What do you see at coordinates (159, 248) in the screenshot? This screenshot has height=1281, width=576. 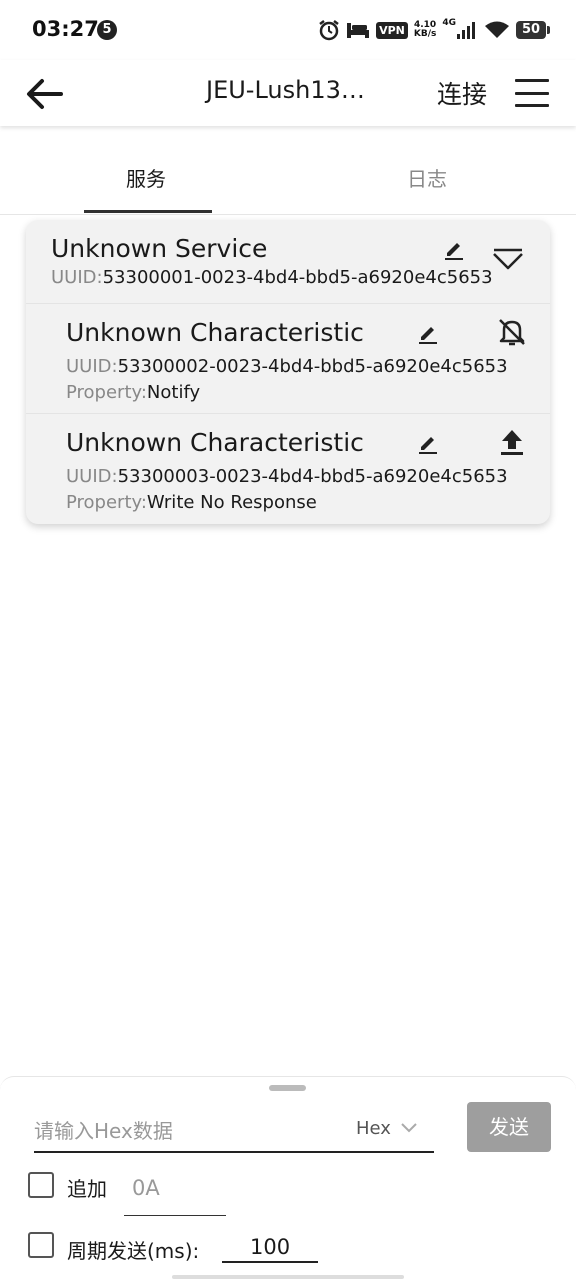 I see `service-name: Unknown Service` at bounding box center [159, 248].